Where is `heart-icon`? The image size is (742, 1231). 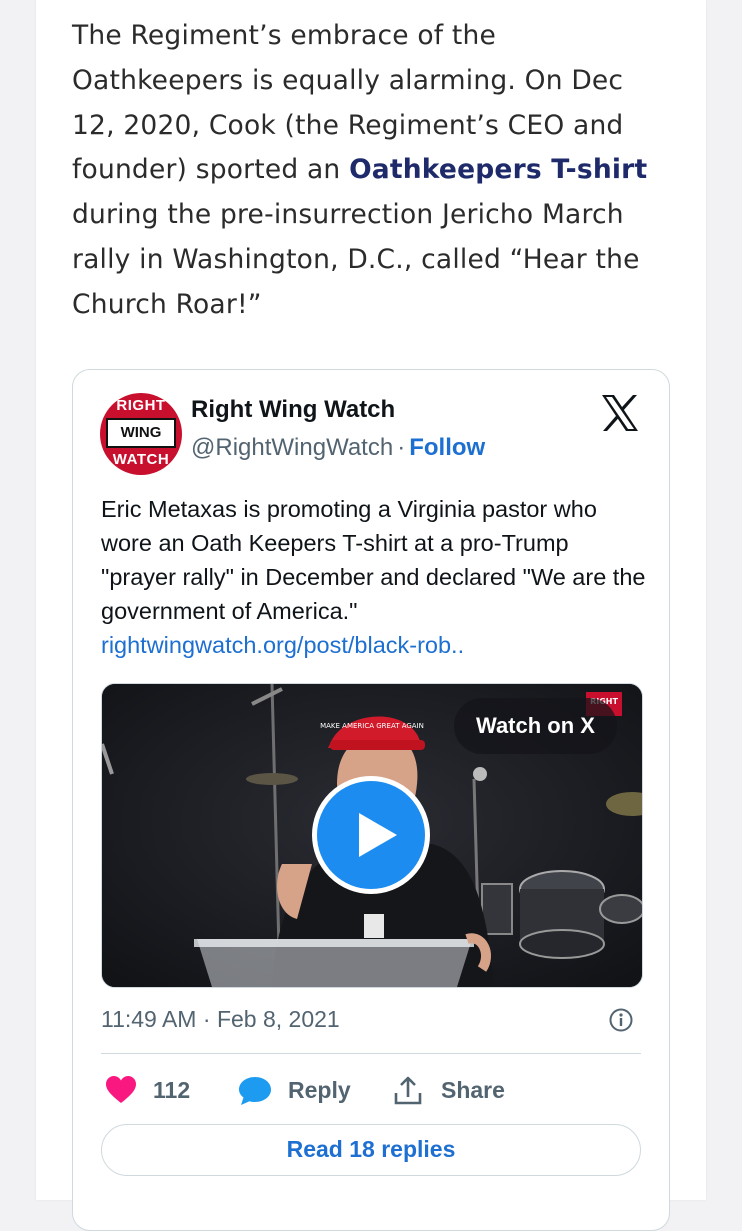 heart-icon is located at coordinates (121, 1089).